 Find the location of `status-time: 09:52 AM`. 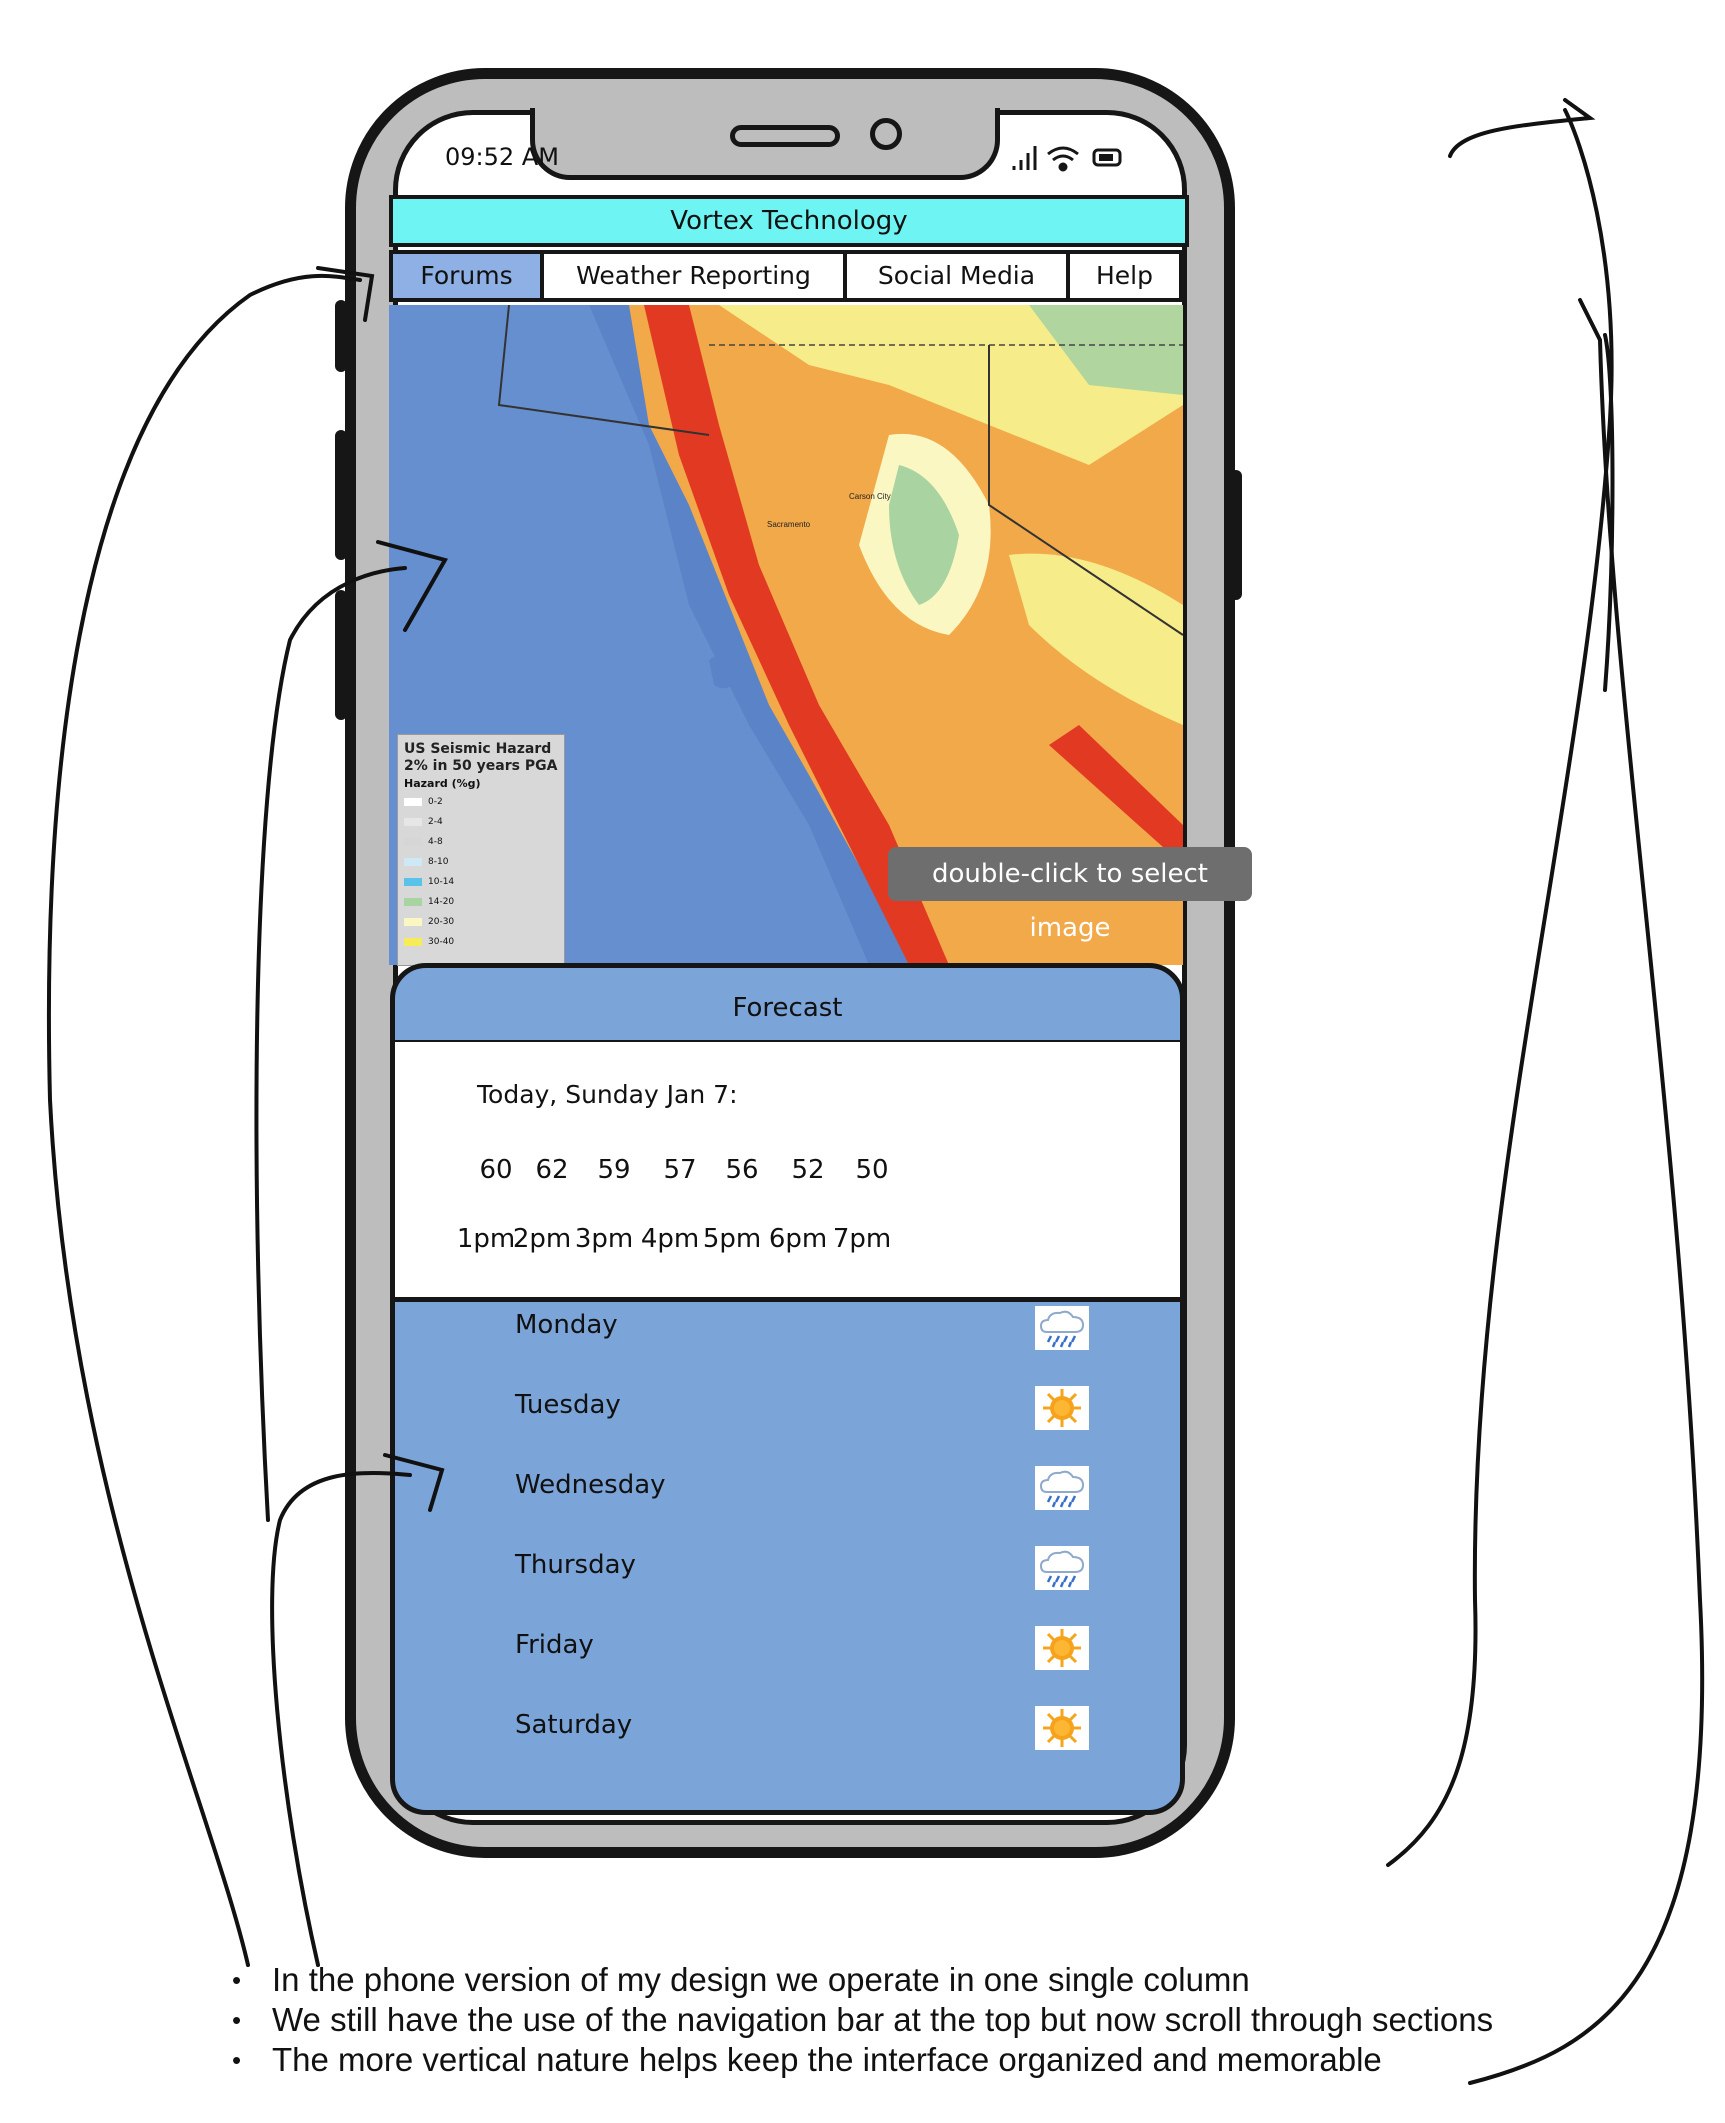

status-time: 09:52 AM is located at coordinates (502, 157).